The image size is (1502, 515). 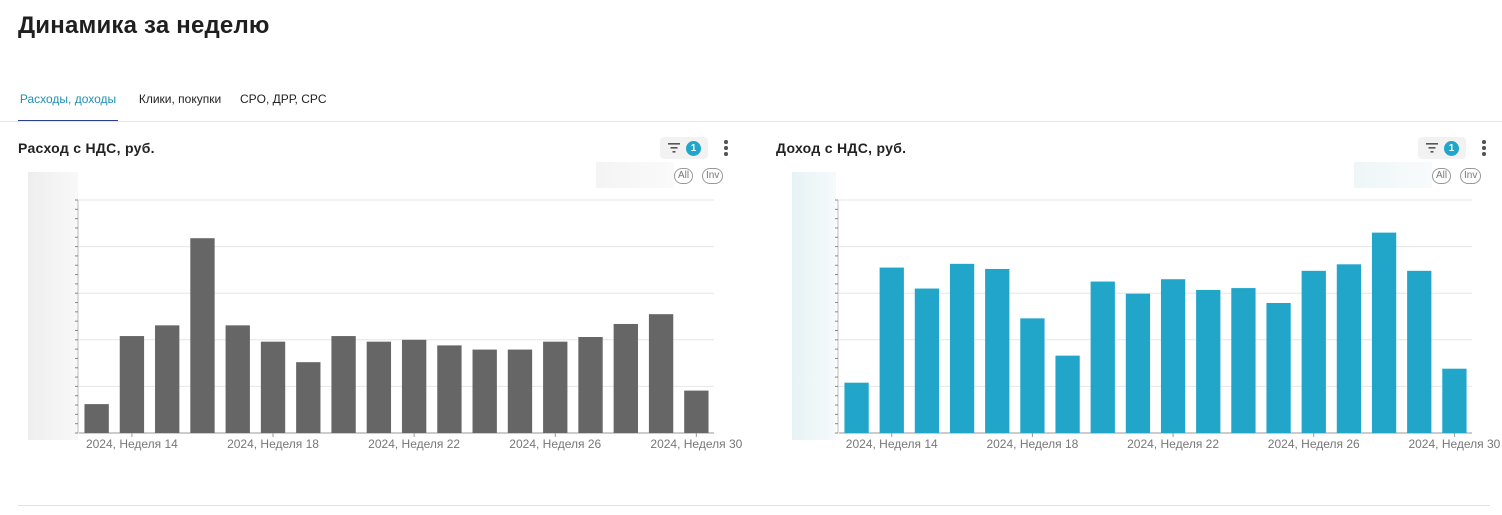 I want to click on tab-expenses-income: Расходы, доходы, so click(x=68, y=101).